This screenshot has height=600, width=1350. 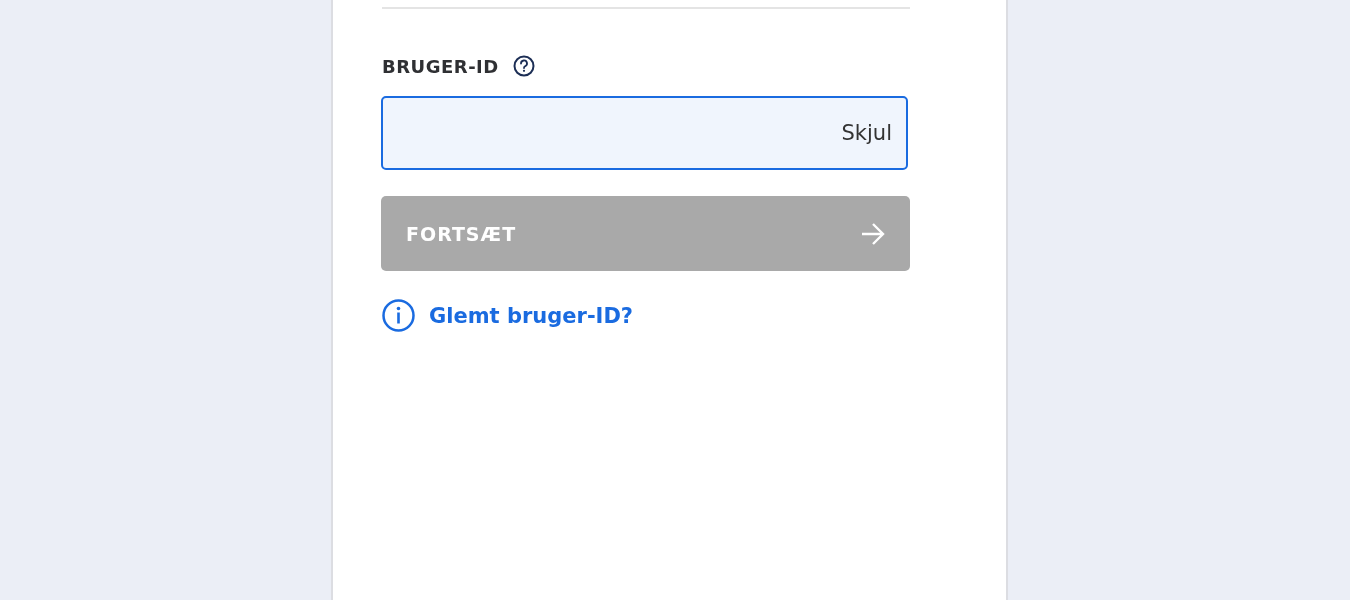 What do you see at coordinates (644, 133) in the screenshot?
I see `user-id-field: Skjul` at bounding box center [644, 133].